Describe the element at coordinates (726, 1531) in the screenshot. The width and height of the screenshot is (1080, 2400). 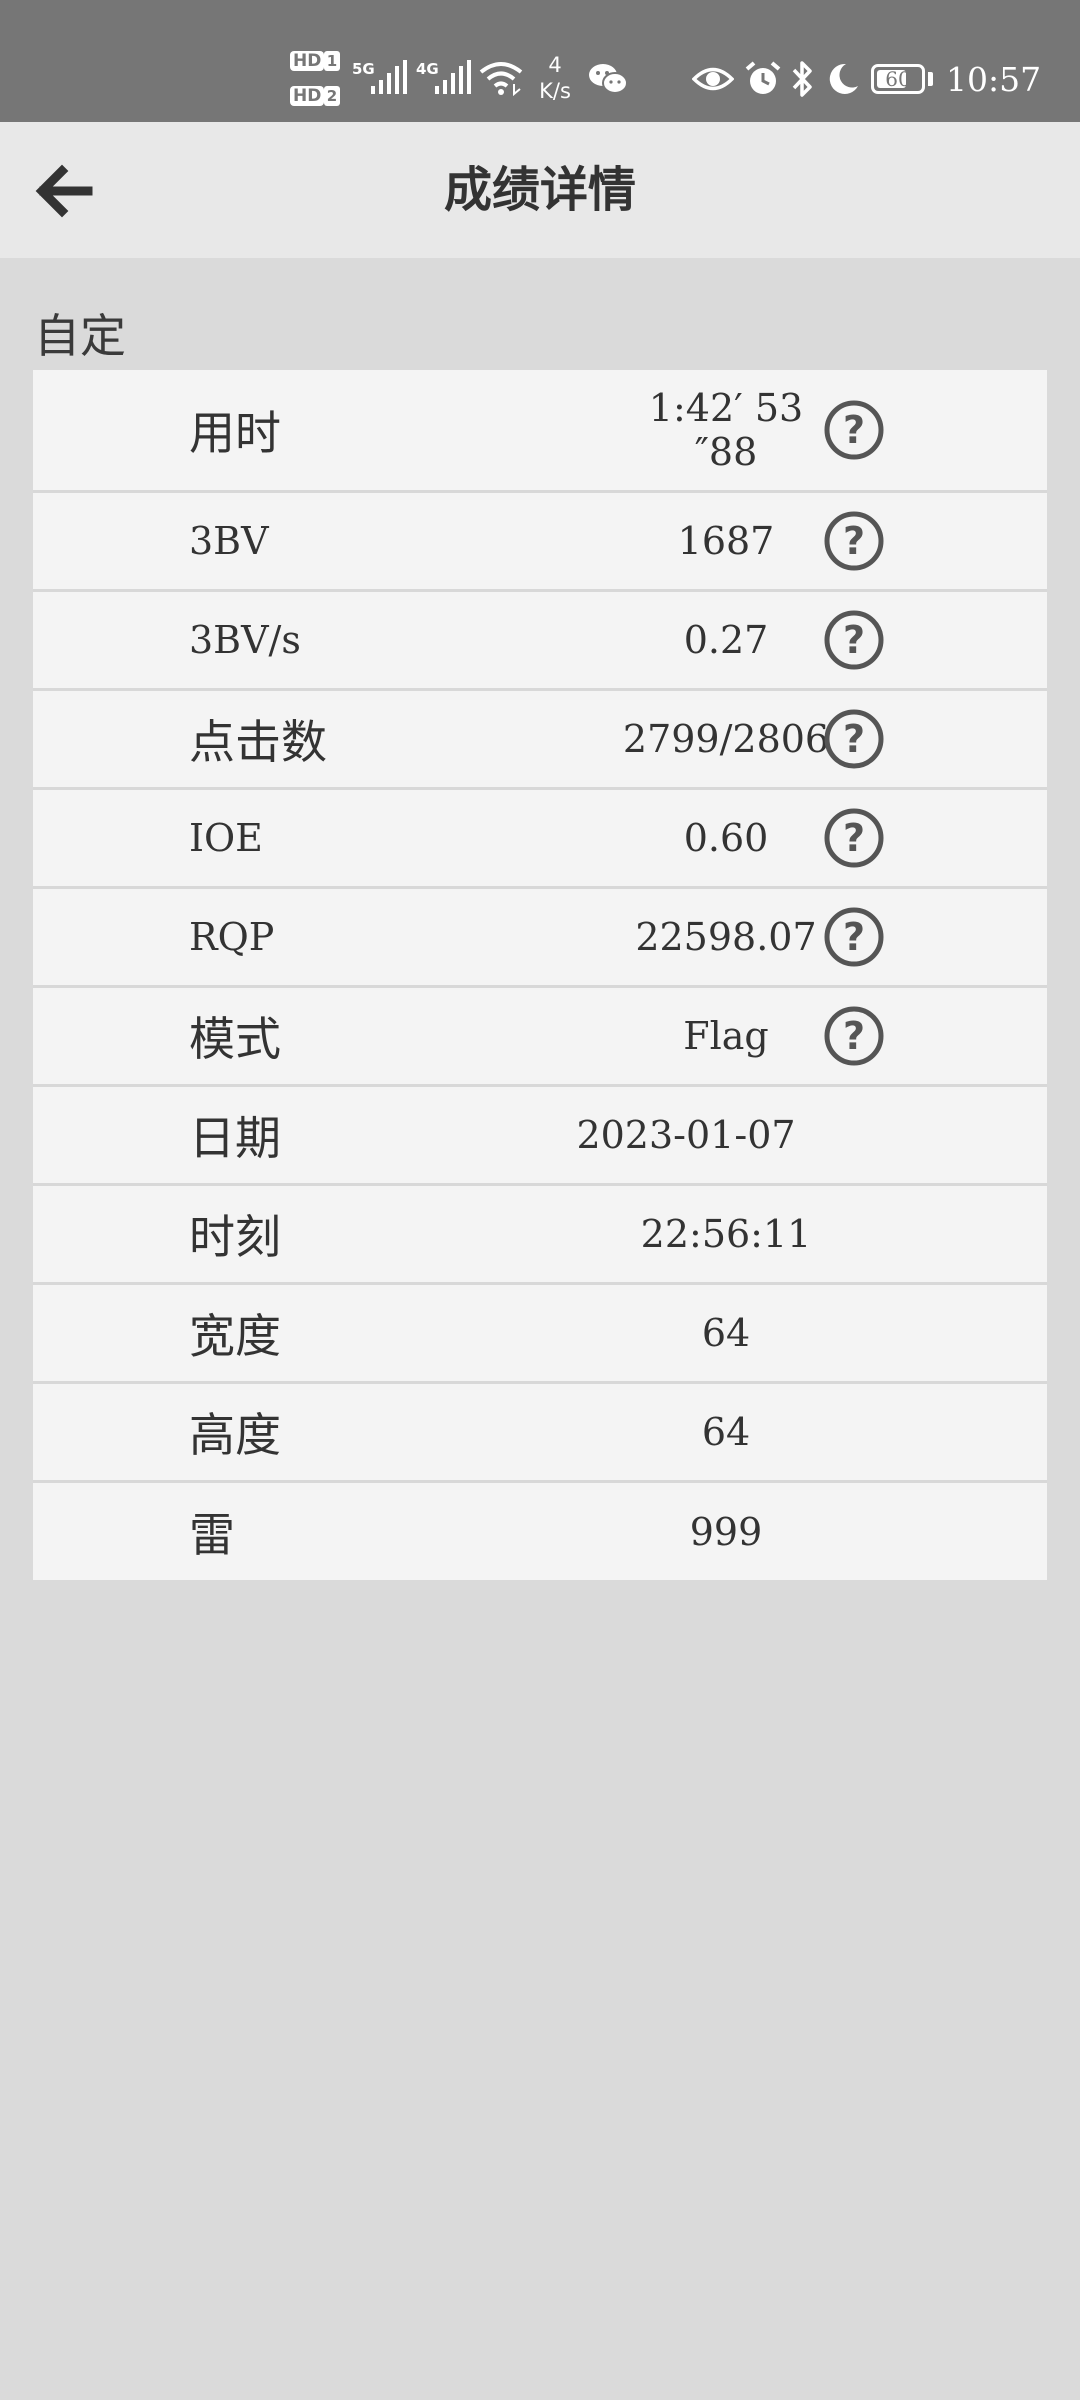
I see `row-value: 999` at that location.